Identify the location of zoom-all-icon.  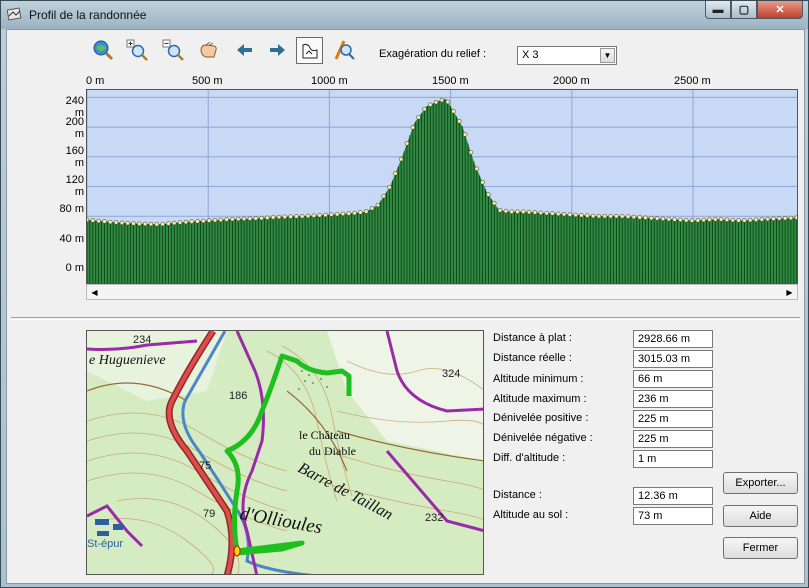
(103, 50).